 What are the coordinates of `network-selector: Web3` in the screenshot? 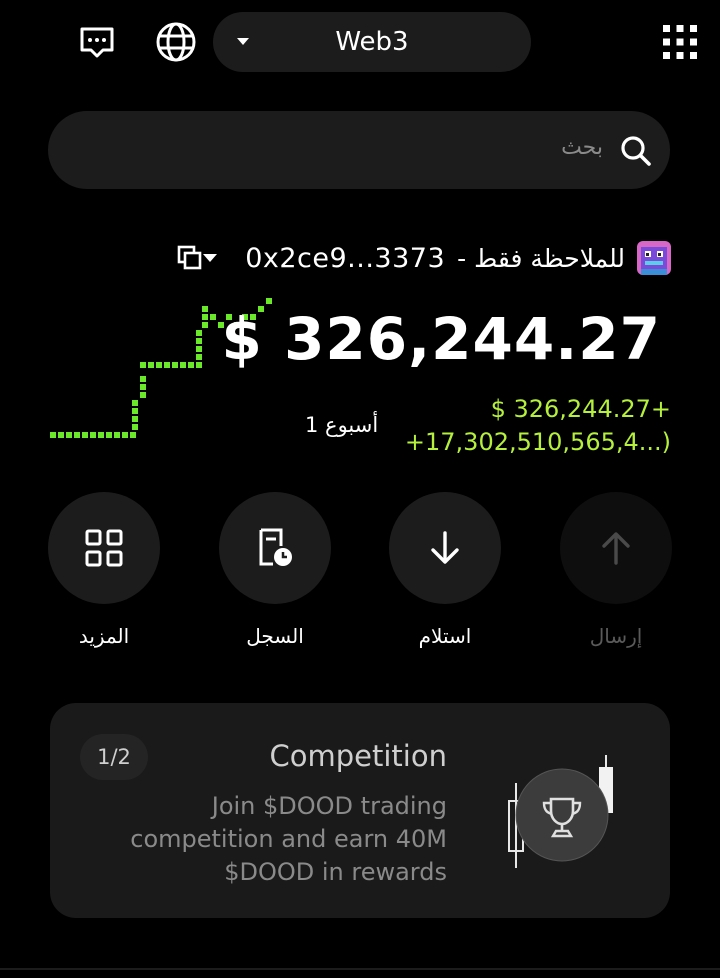 It's located at (372, 42).